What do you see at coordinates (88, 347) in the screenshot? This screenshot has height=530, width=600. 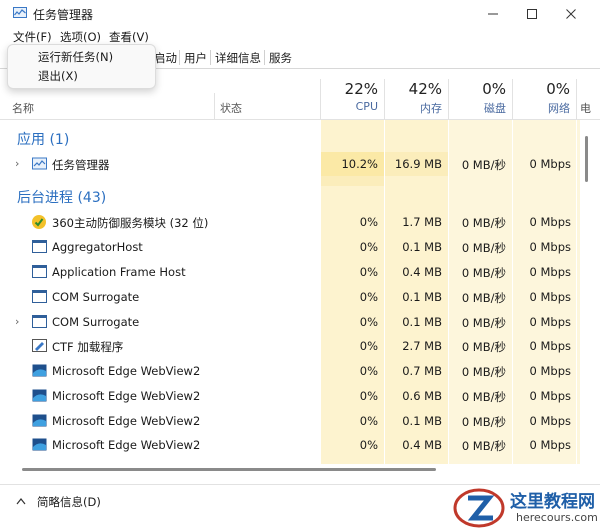 I see `process-name: CTF 加载程序` at bounding box center [88, 347].